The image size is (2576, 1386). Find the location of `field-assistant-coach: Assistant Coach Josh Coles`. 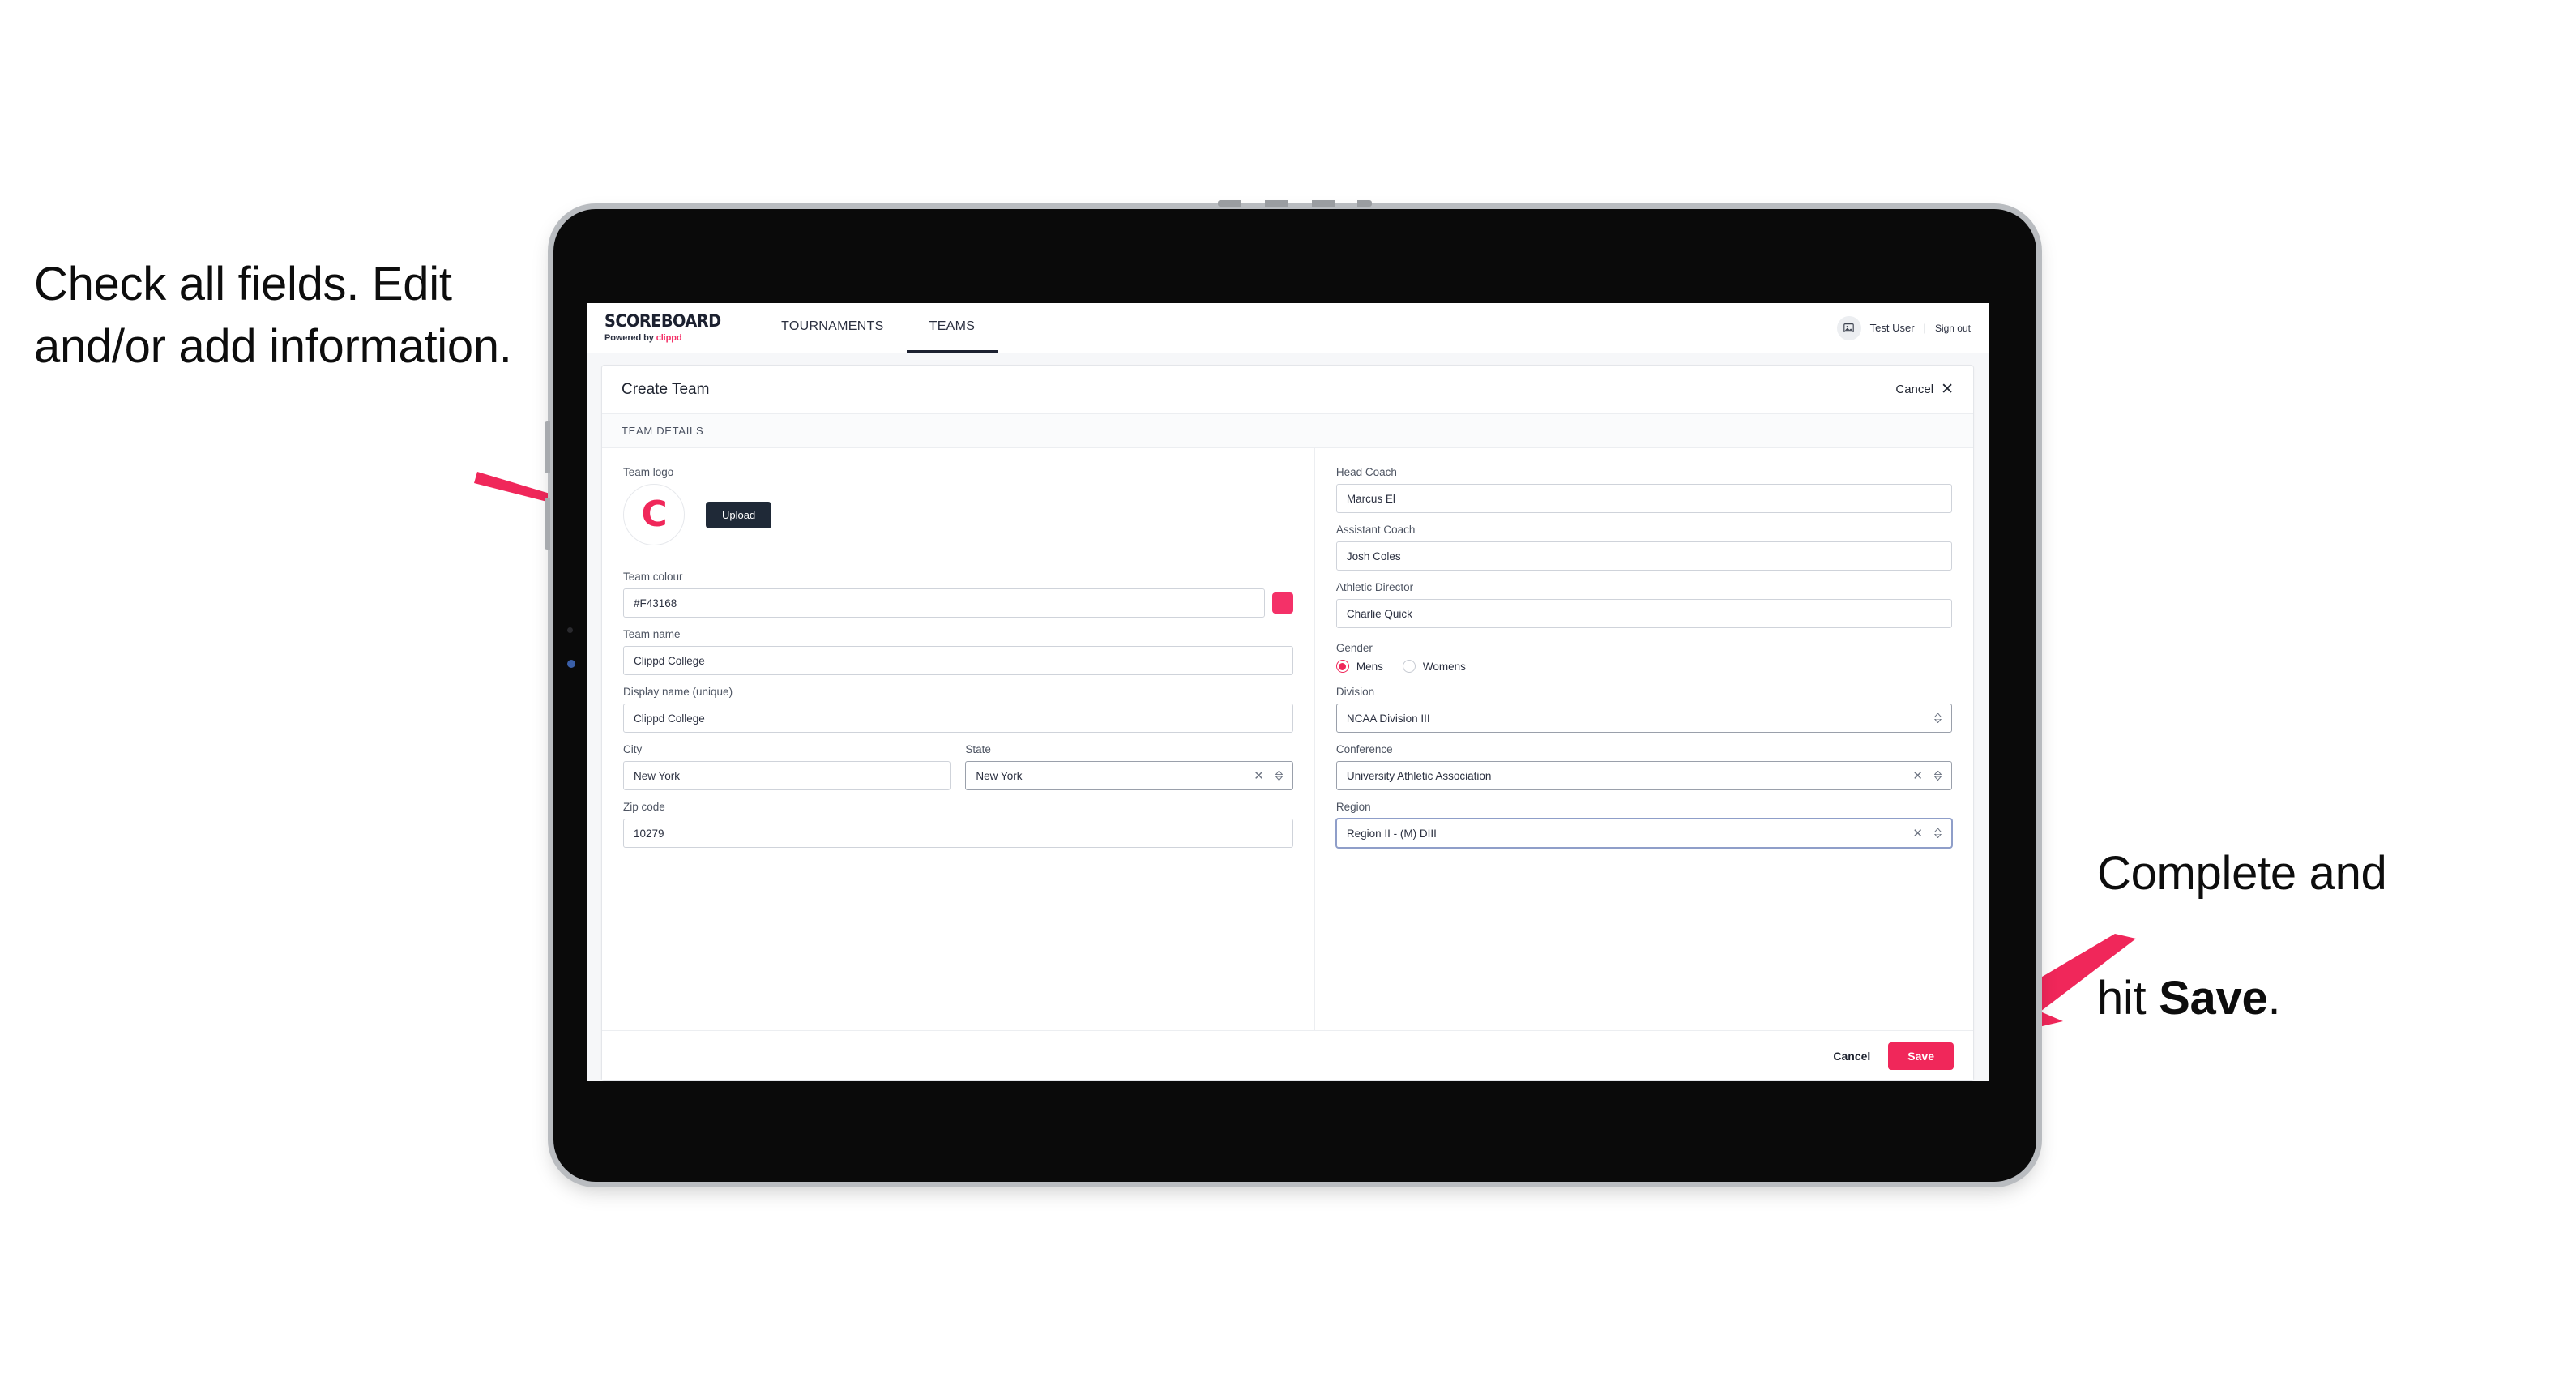

field-assistant-coach: Assistant Coach Josh Coles is located at coordinates (1643, 547).